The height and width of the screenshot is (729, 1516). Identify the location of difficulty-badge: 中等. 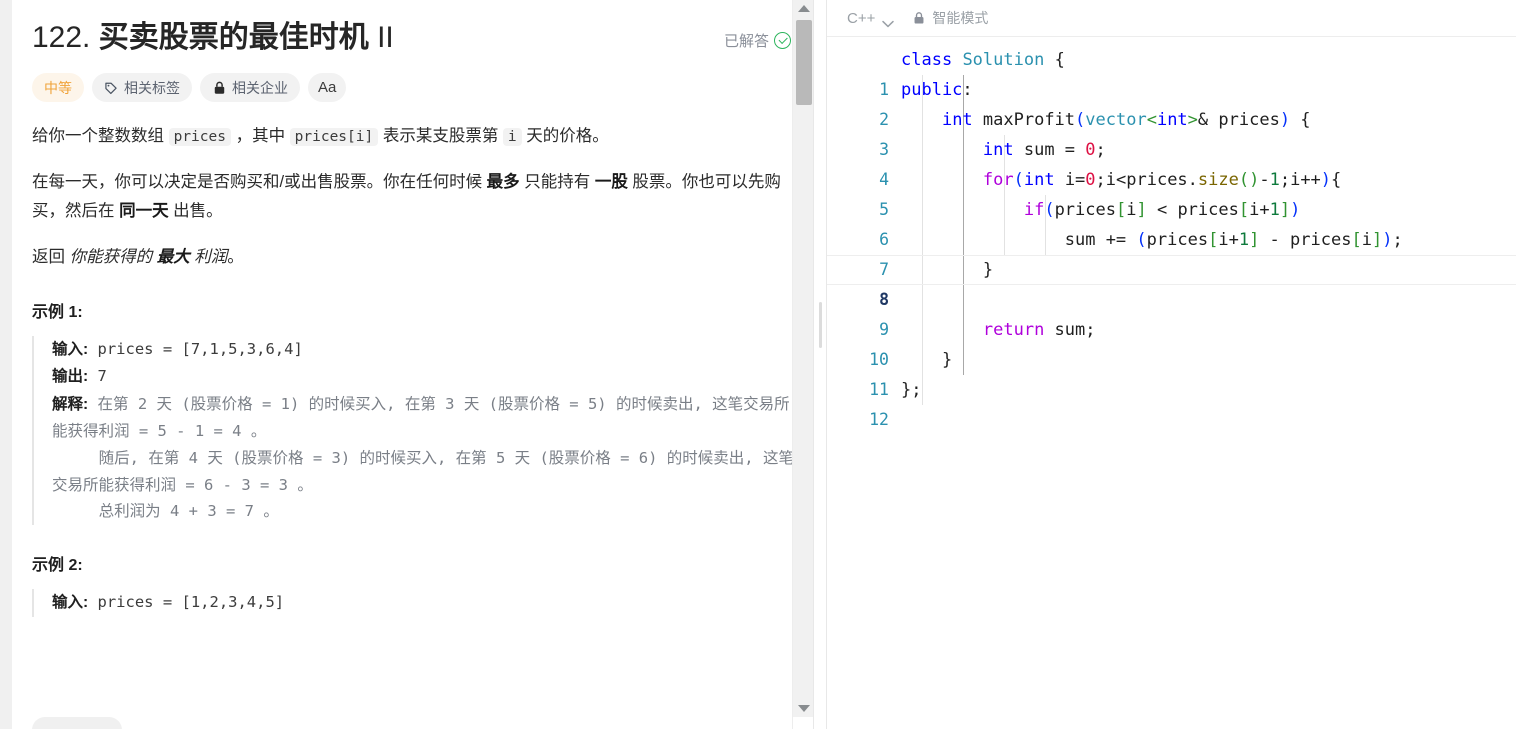
(58, 87).